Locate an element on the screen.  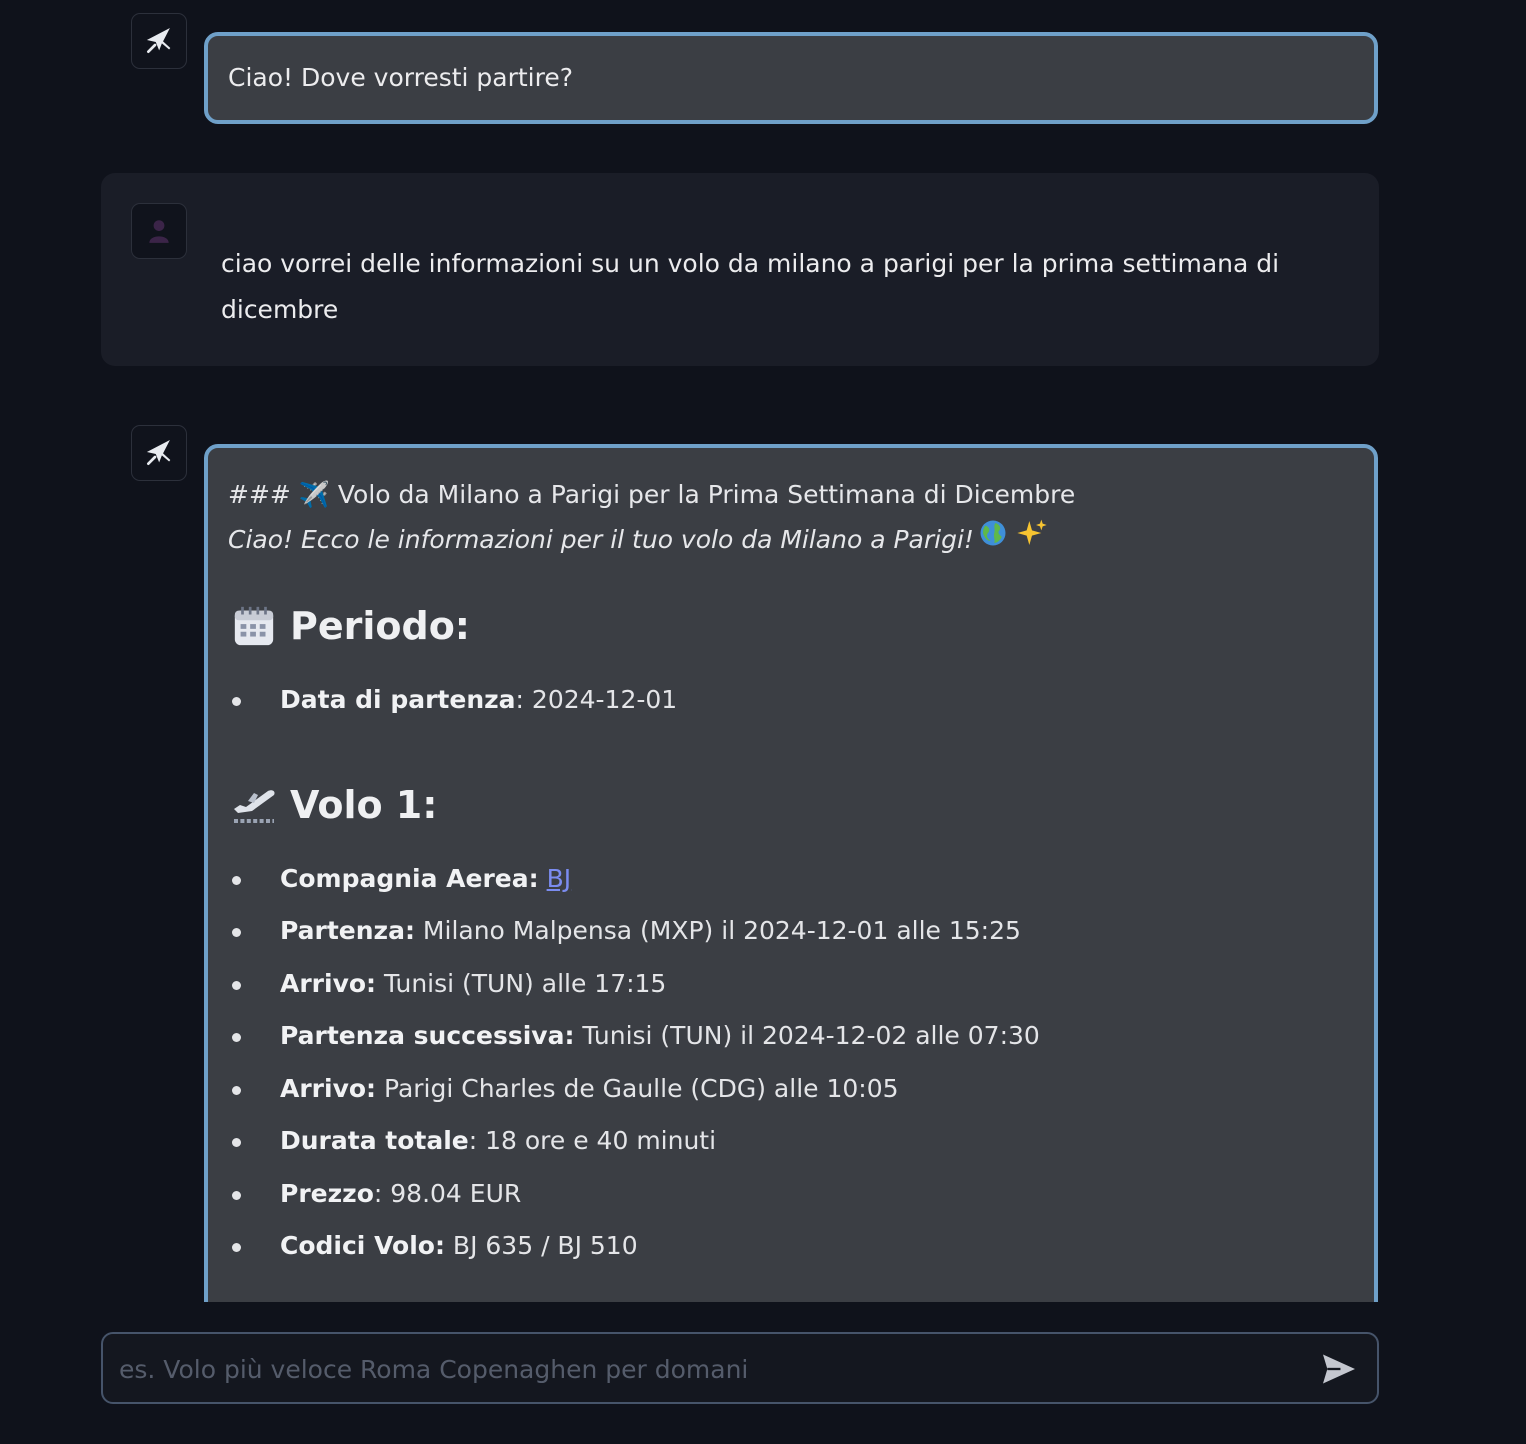
user-avatar is located at coordinates (159, 231).